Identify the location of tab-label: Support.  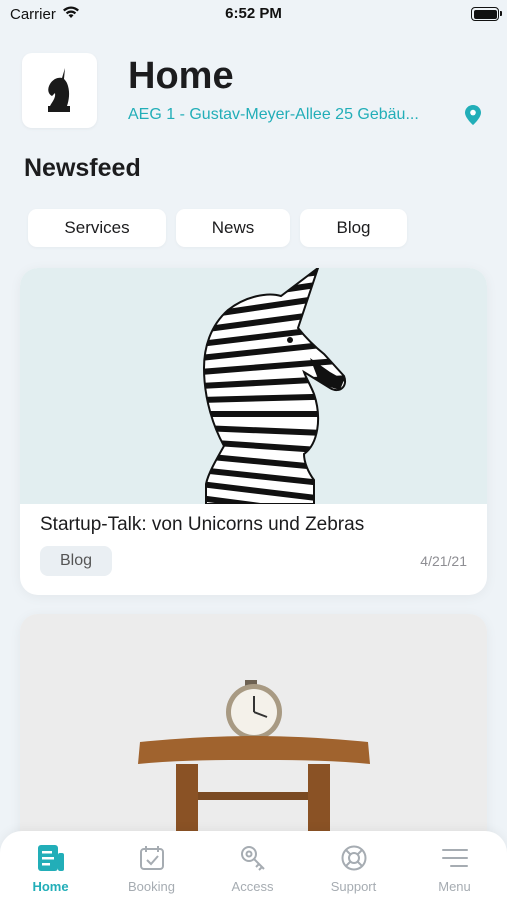
(353, 886).